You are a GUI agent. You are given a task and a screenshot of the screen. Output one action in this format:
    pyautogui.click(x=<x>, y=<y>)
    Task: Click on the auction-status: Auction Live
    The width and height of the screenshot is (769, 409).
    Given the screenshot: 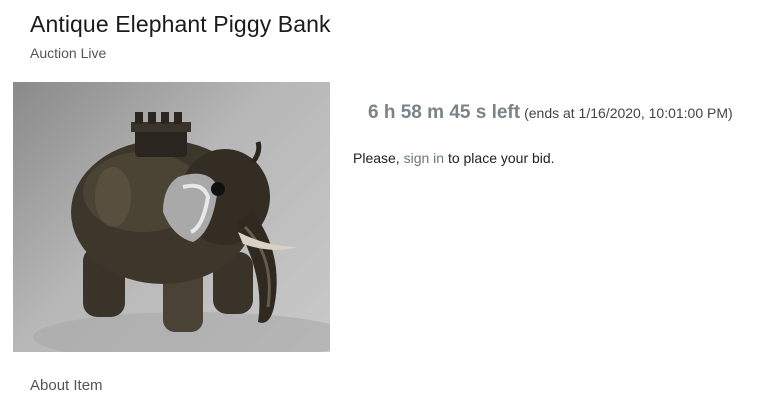 What is the action you would take?
    pyautogui.click(x=68, y=53)
    